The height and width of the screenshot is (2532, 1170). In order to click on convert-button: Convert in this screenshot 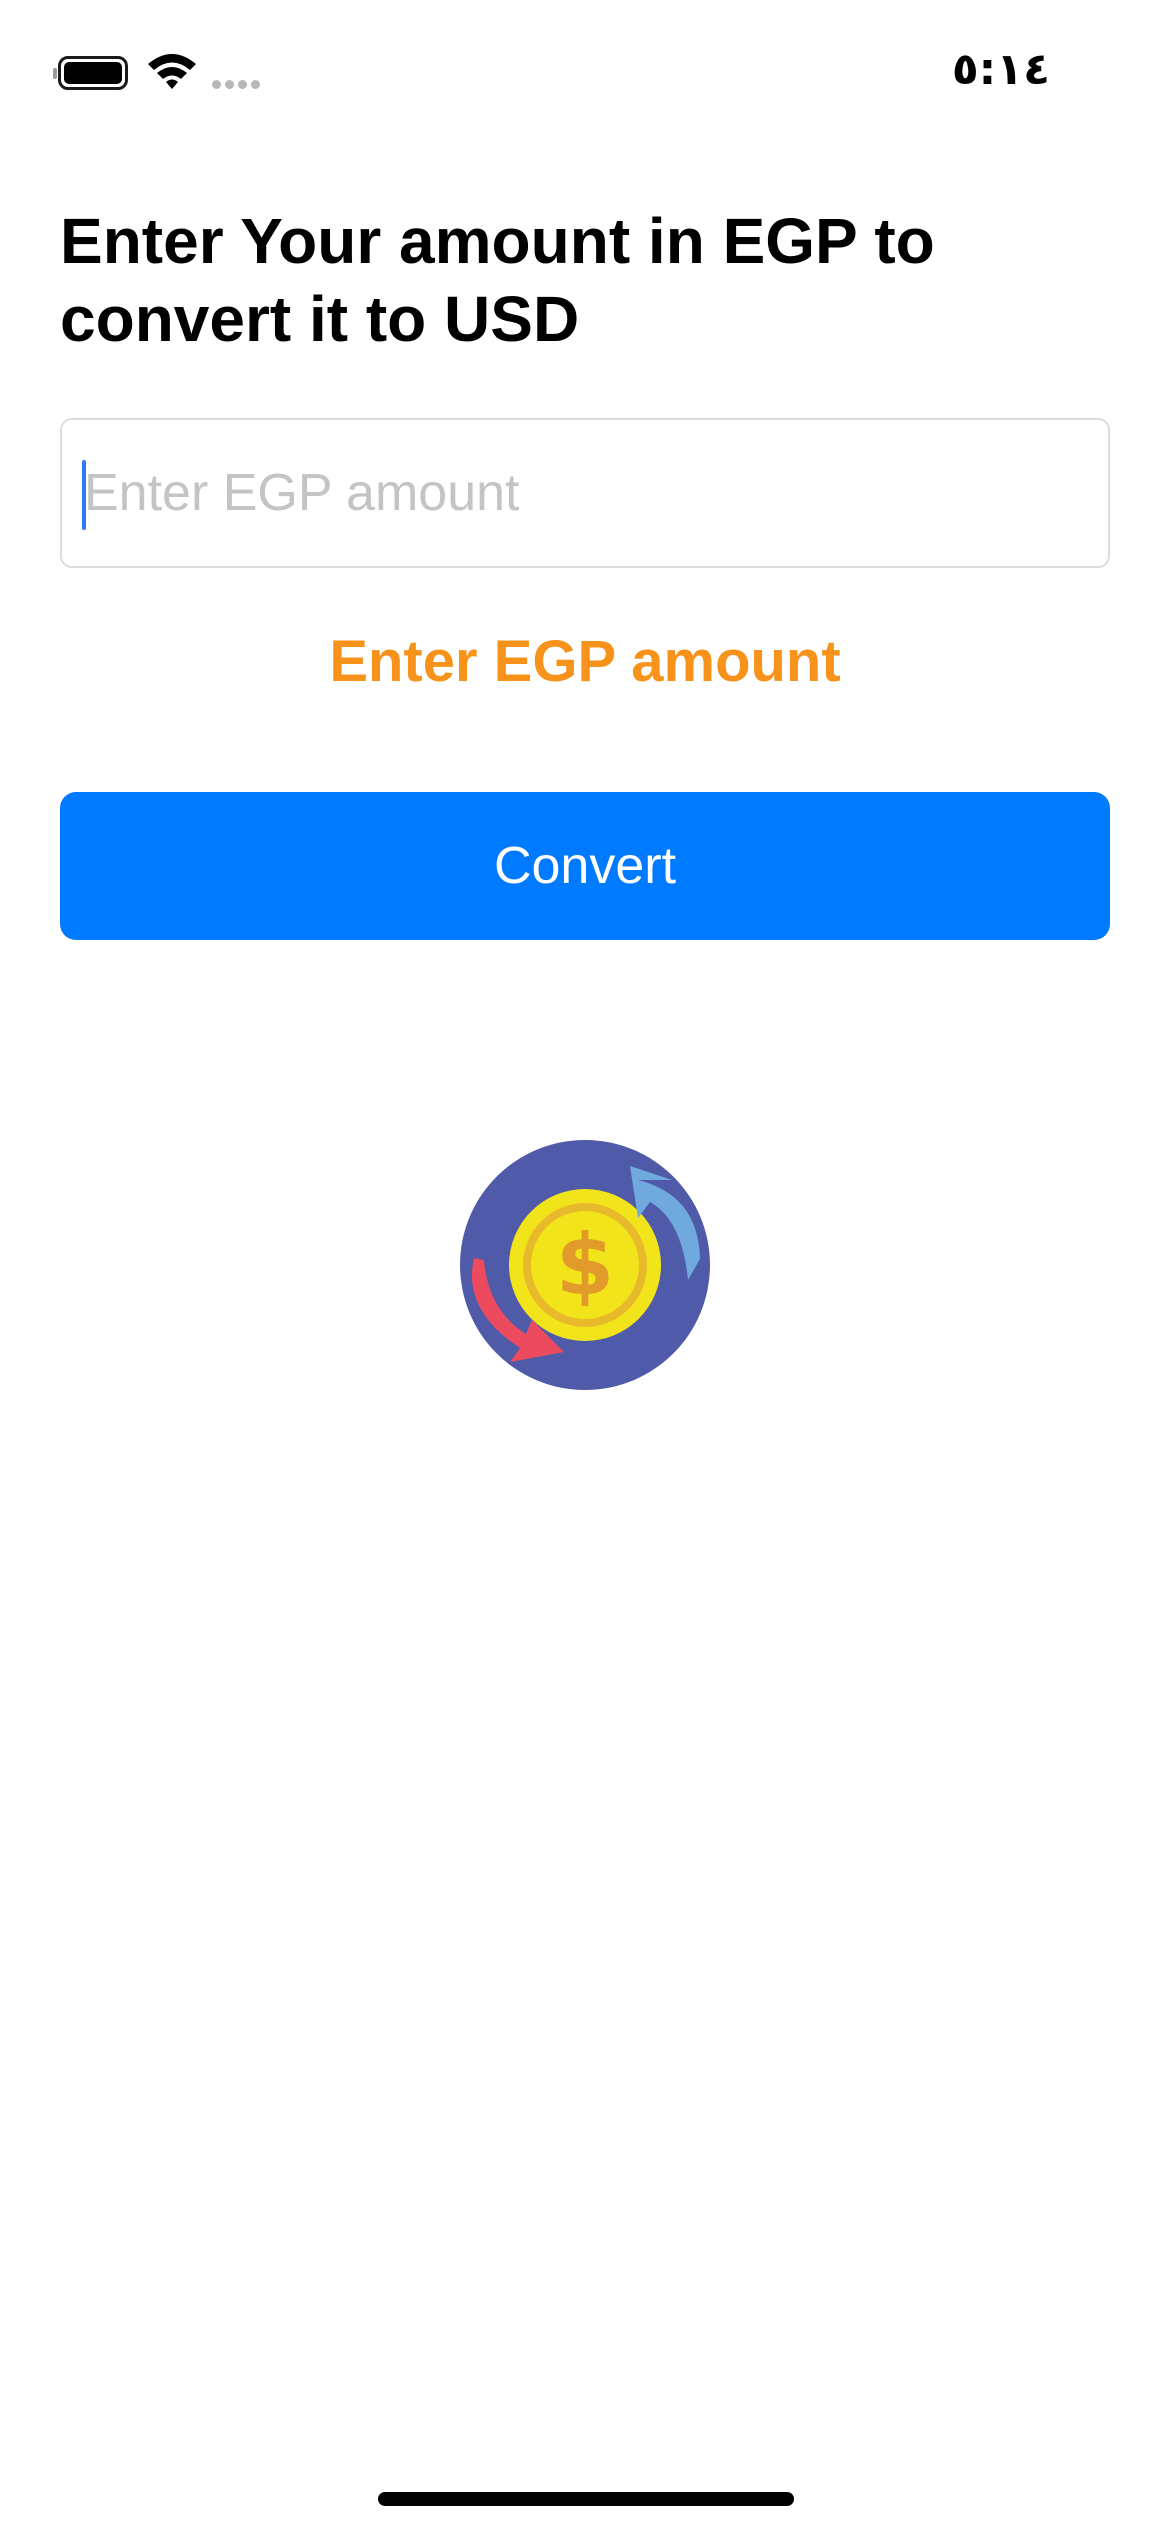, I will do `click(585, 866)`.